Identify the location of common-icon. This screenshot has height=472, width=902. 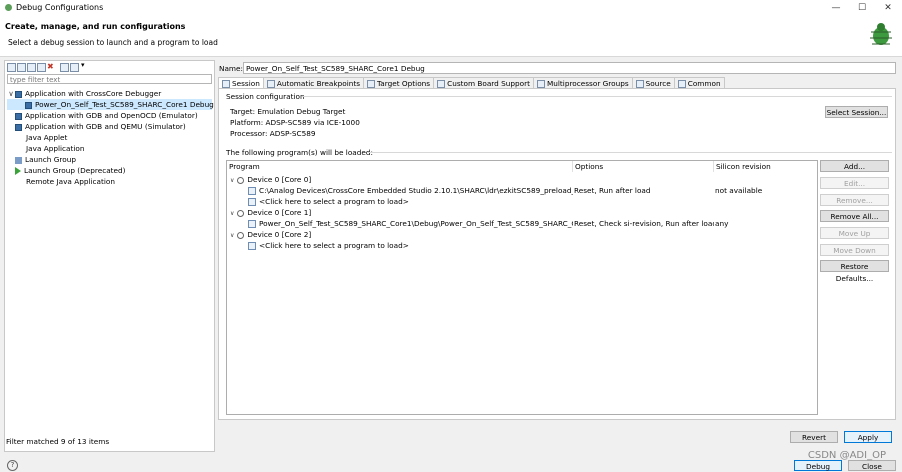
(681, 84).